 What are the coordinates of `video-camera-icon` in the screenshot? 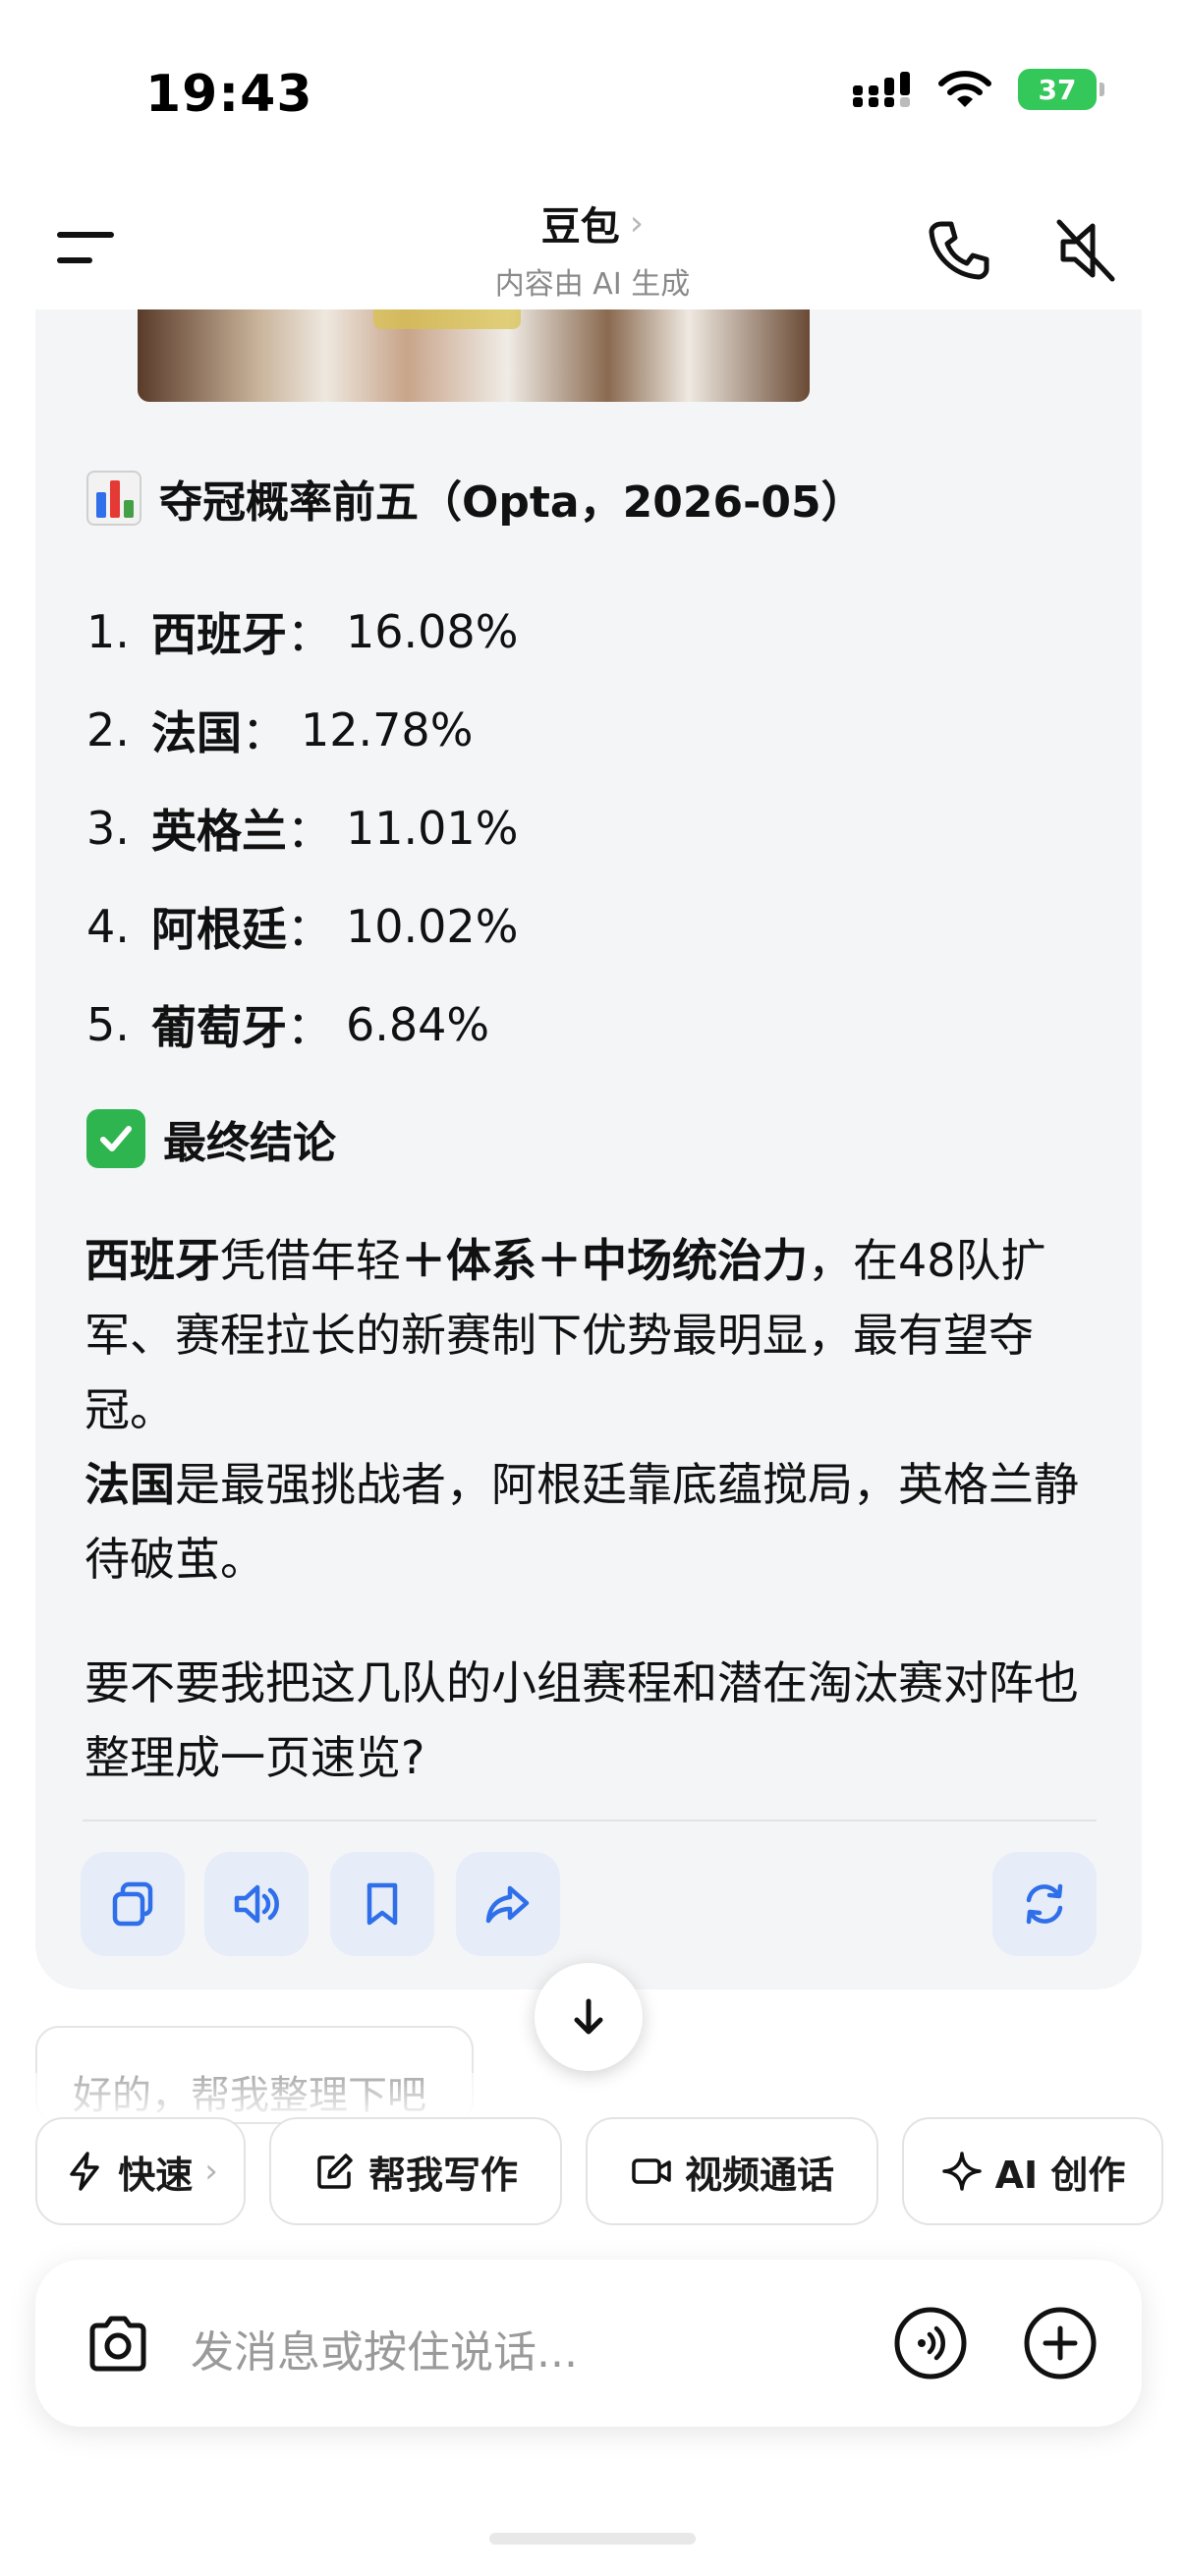 It's located at (652, 2171).